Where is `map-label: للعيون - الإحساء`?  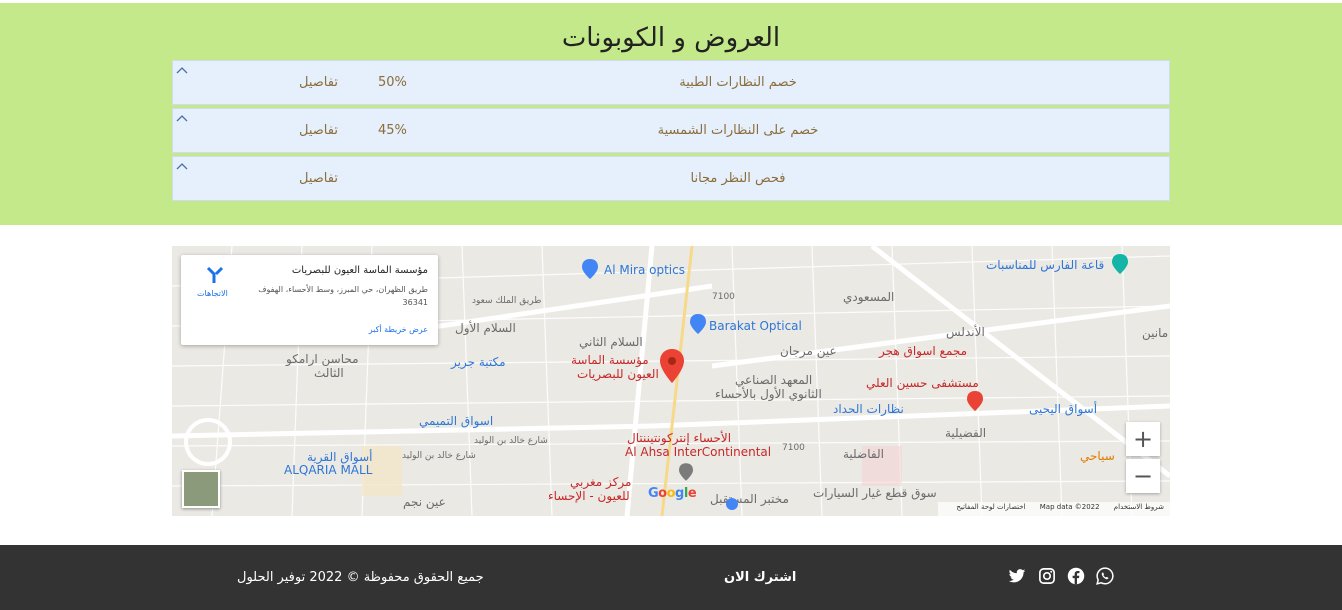
map-label: للعيون - الإحساء is located at coordinates (589, 496).